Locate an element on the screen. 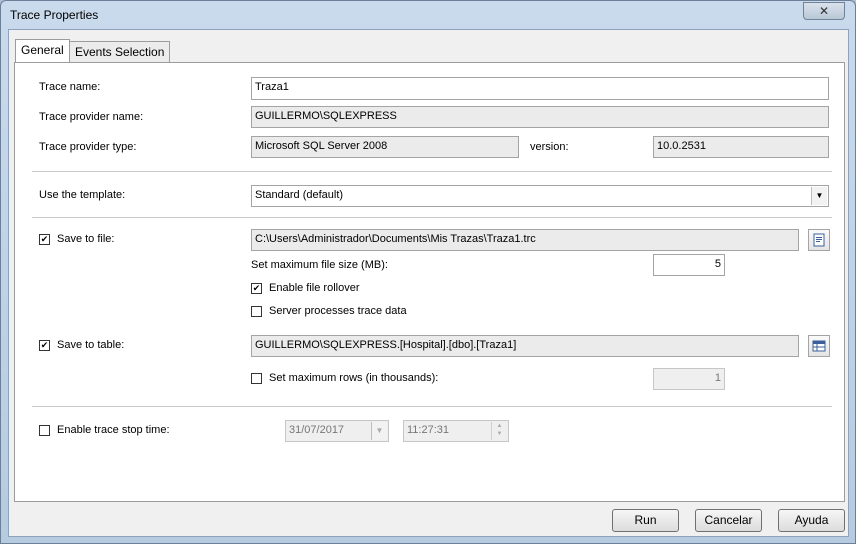 Image resolution: width=856 pixels, height=544 pixels. cancel-button: Cancelar is located at coordinates (728, 520).